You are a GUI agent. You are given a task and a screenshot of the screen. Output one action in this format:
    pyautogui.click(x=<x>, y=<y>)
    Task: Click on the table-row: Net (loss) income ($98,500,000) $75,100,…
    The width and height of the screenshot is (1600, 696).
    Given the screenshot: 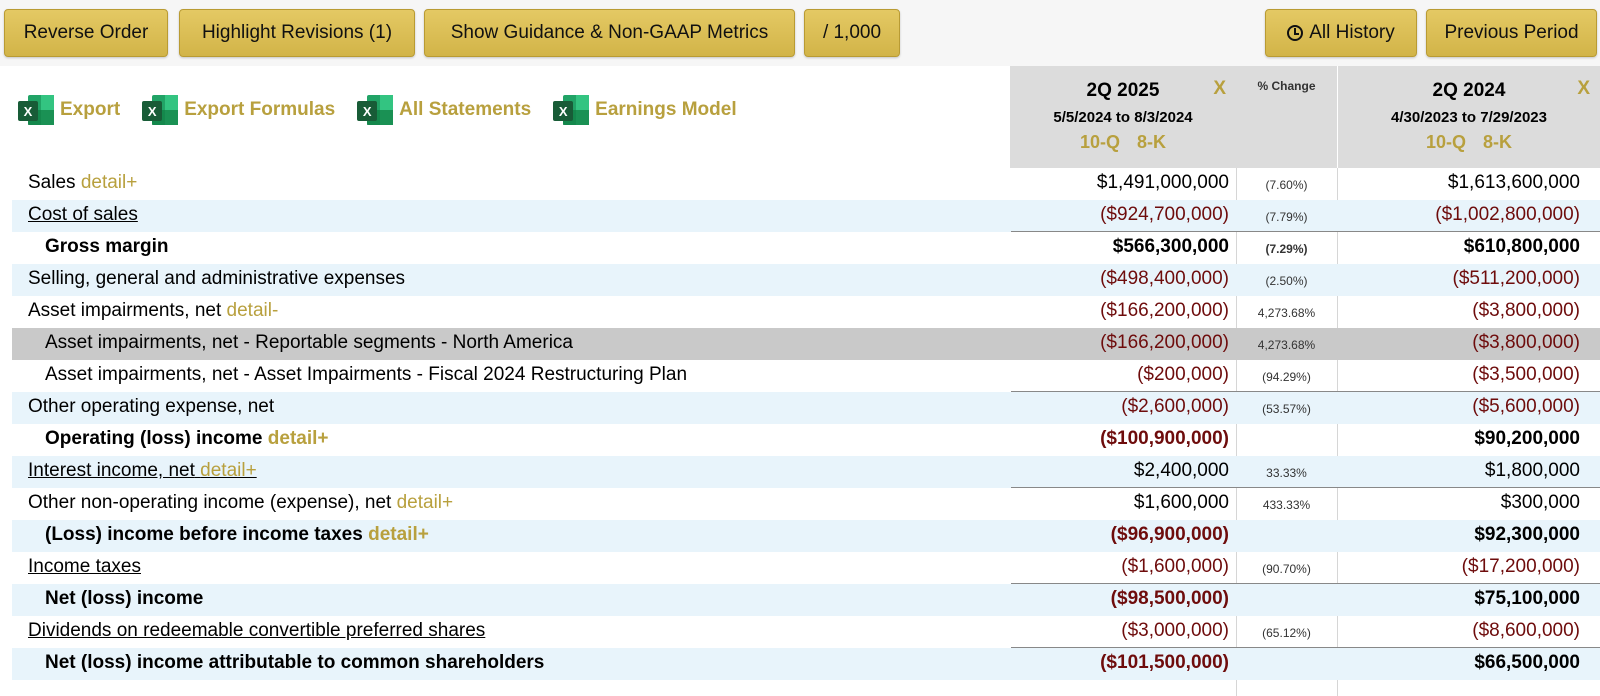 What is the action you would take?
    pyautogui.click(x=806, y=599)
    